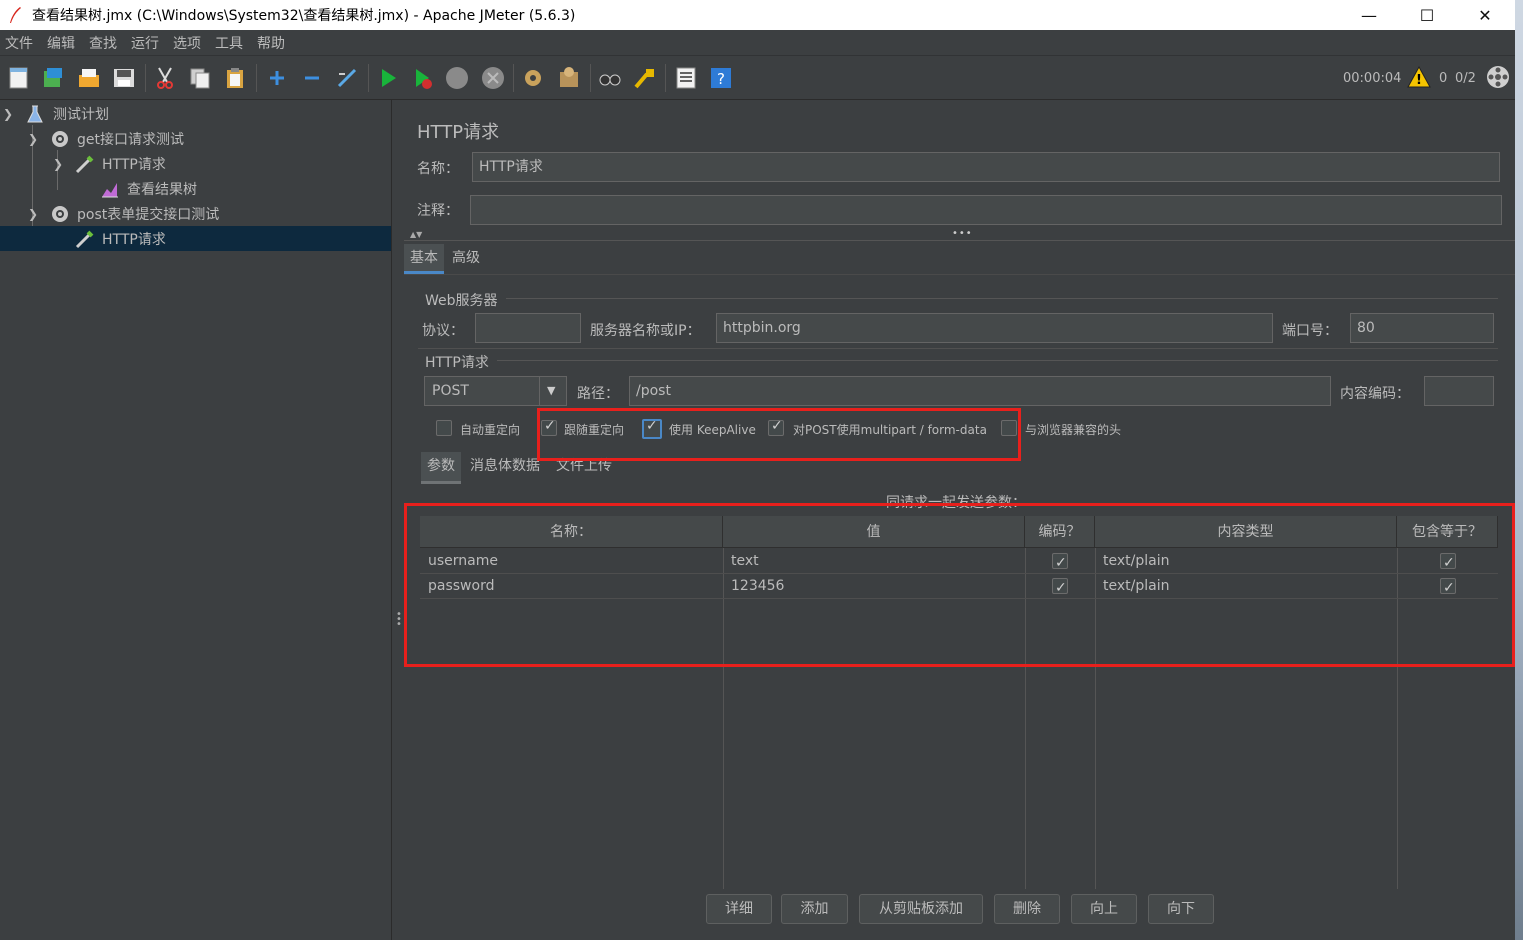 The image size is (1523, 940). Describe the element at coordinates (189, 43) in the screenshot. I see `menu-options: 选项` at that location.